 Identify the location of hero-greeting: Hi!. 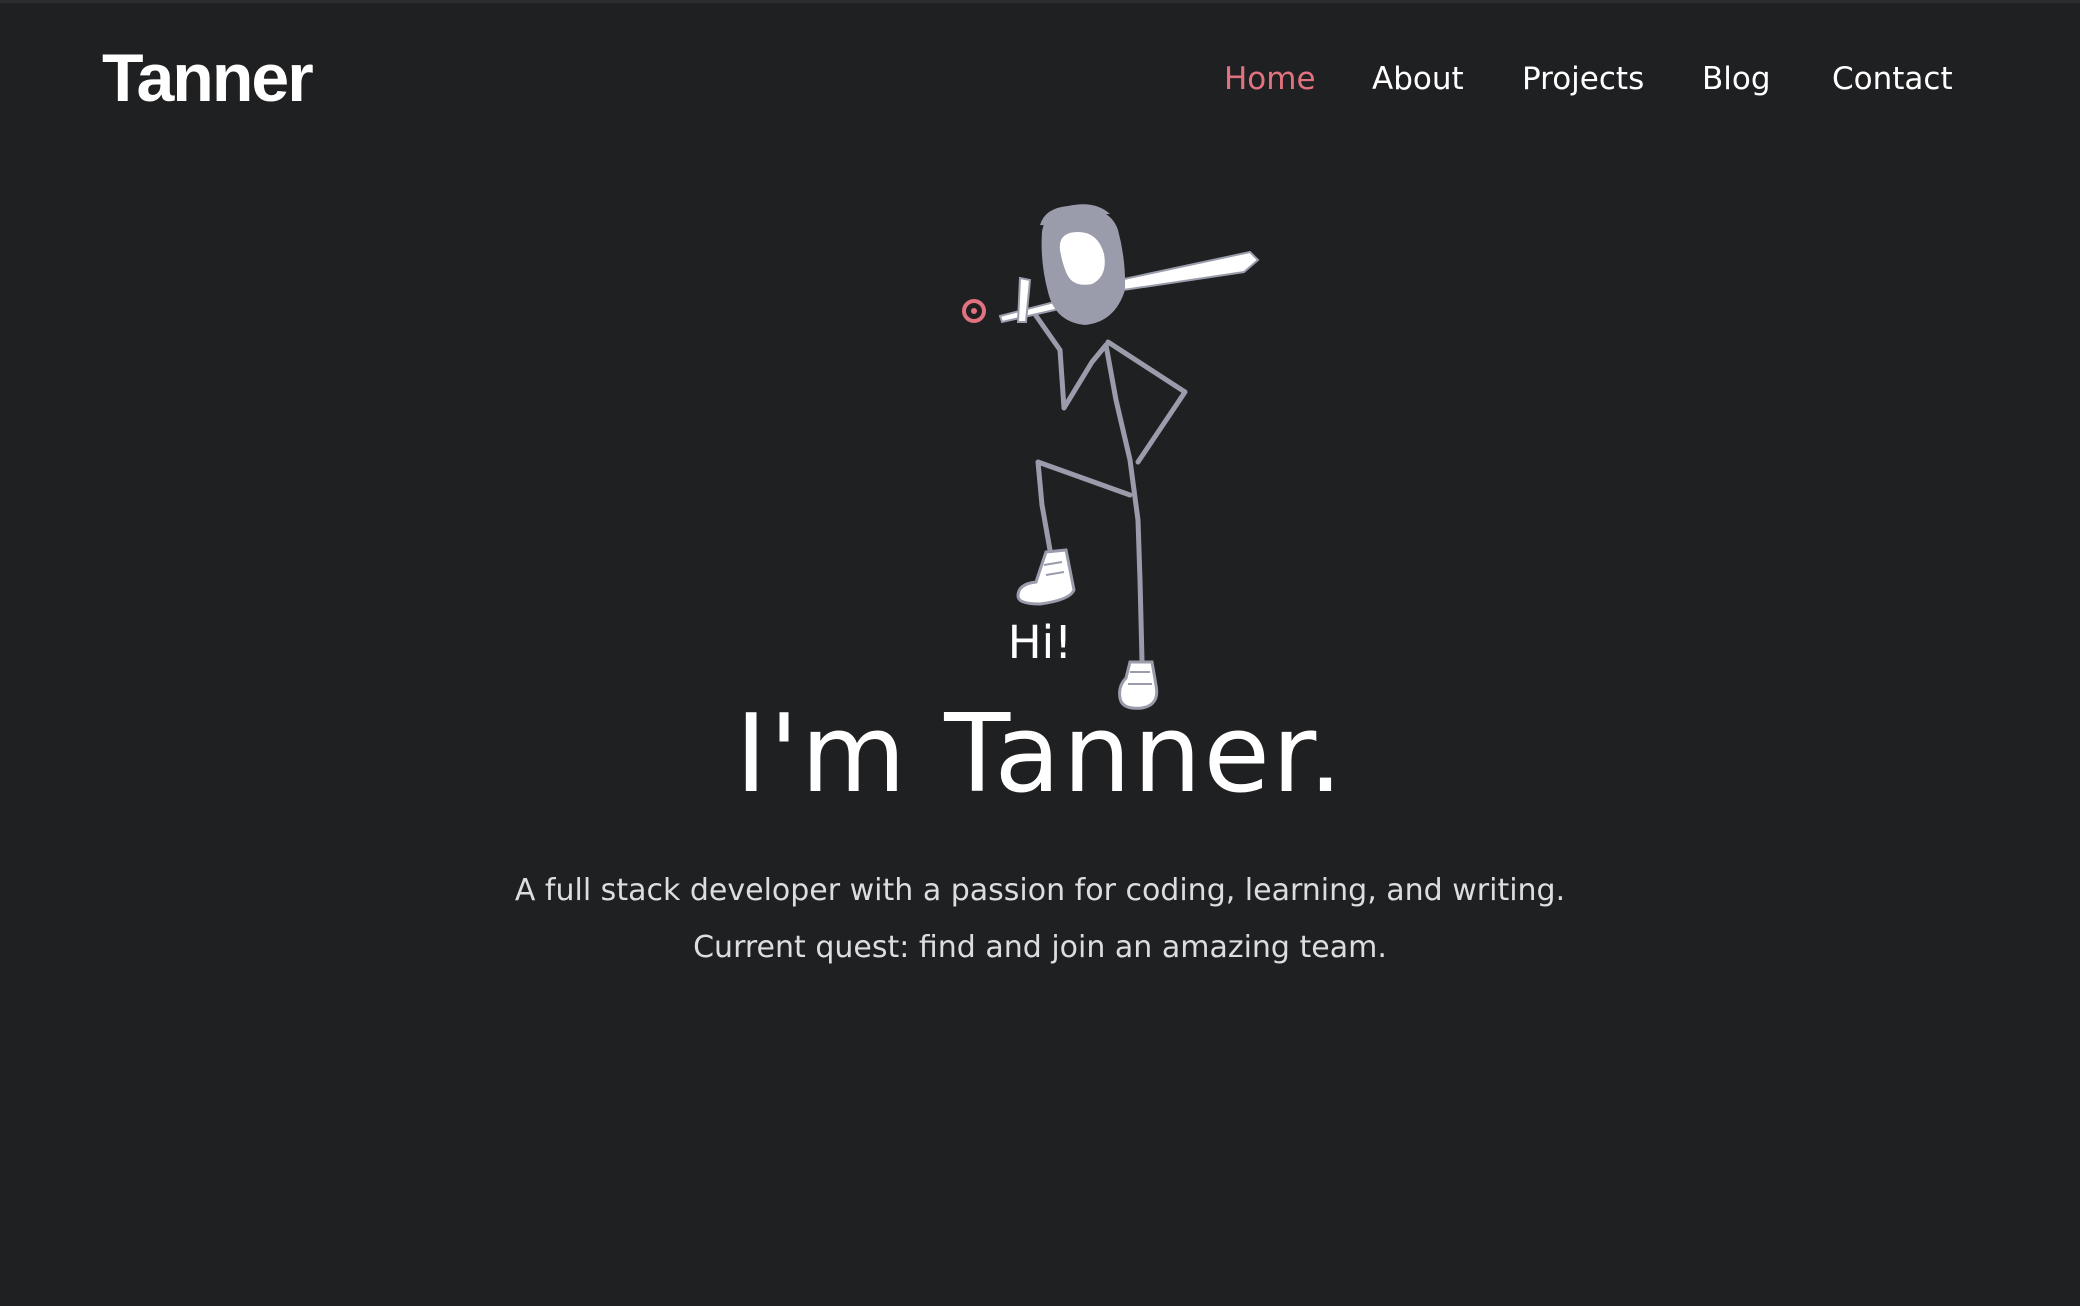
(1040, 642).